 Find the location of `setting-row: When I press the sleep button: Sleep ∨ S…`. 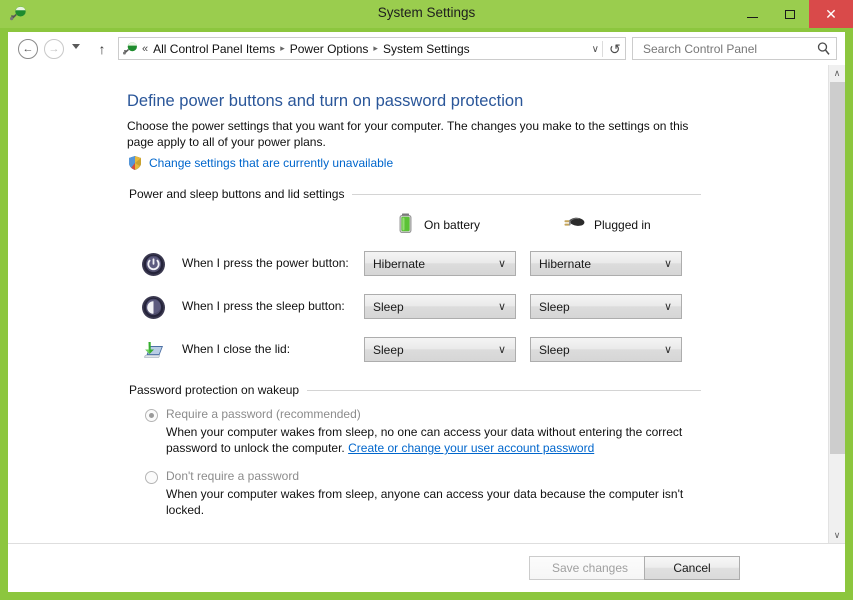

setting-row: When I press the sleep button: Sleep ∨ S… is located at coordinates (418, 308).